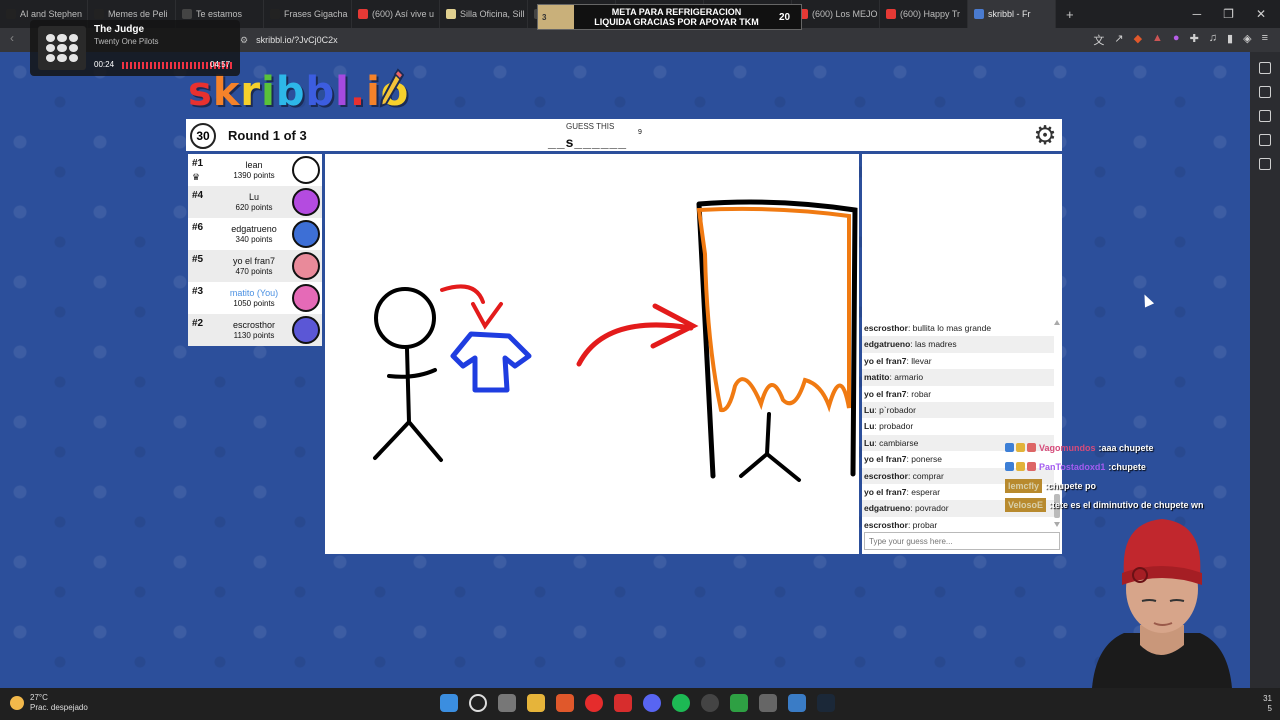 The width and height of the screenshot is (1280, 720). I want to click on browser-tab: (600) Happy Tr, so click(924, 14).